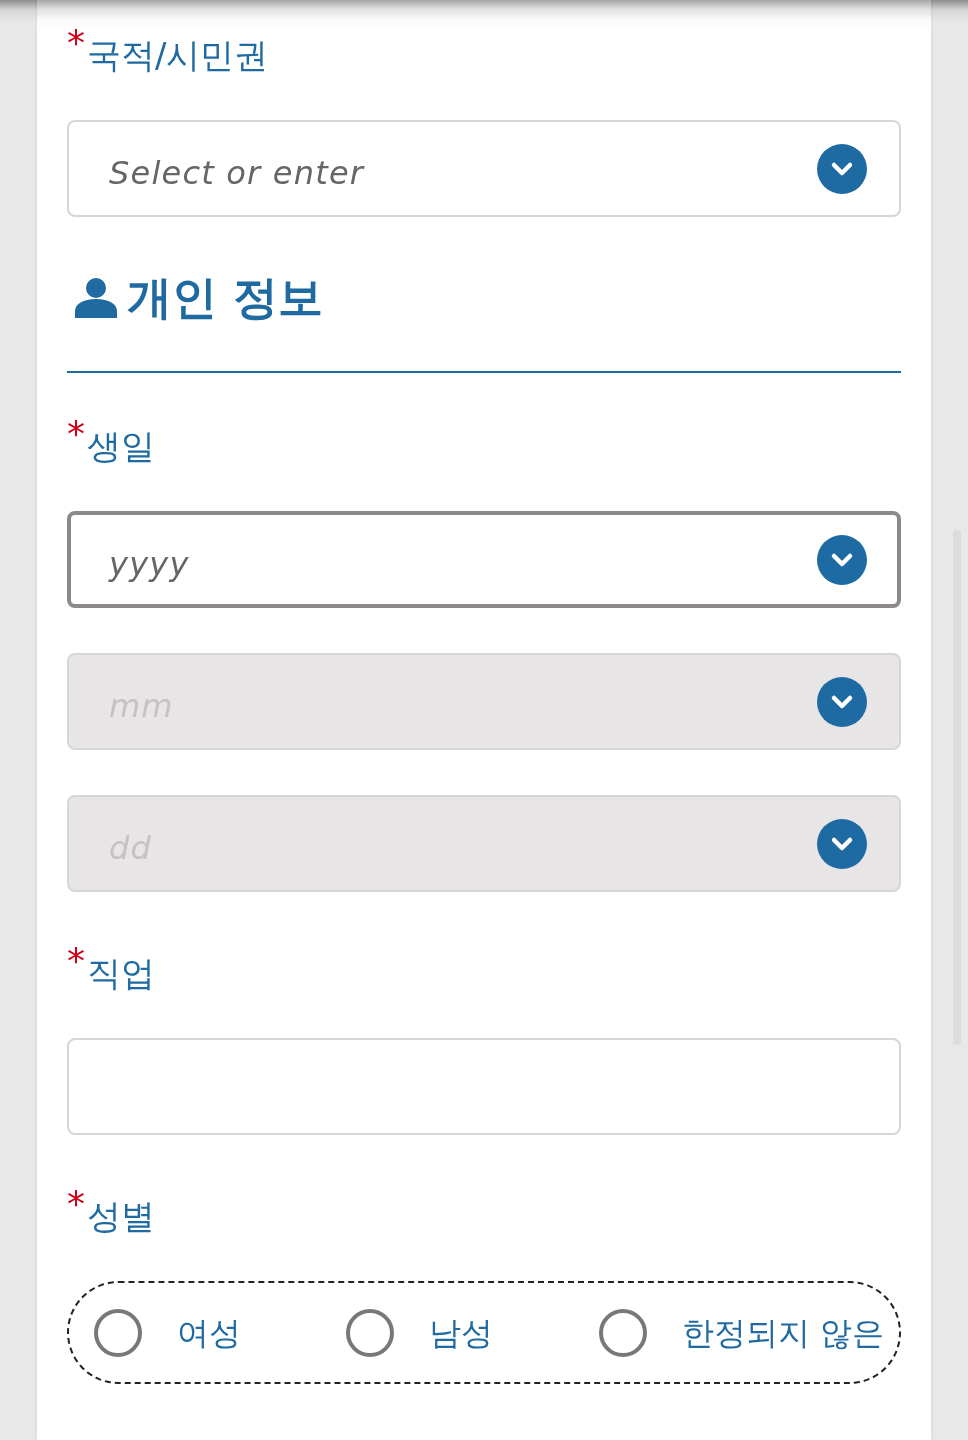  Describe the element at coordinates (484, 1086) in the screenshot. I see `text-input` at that location.